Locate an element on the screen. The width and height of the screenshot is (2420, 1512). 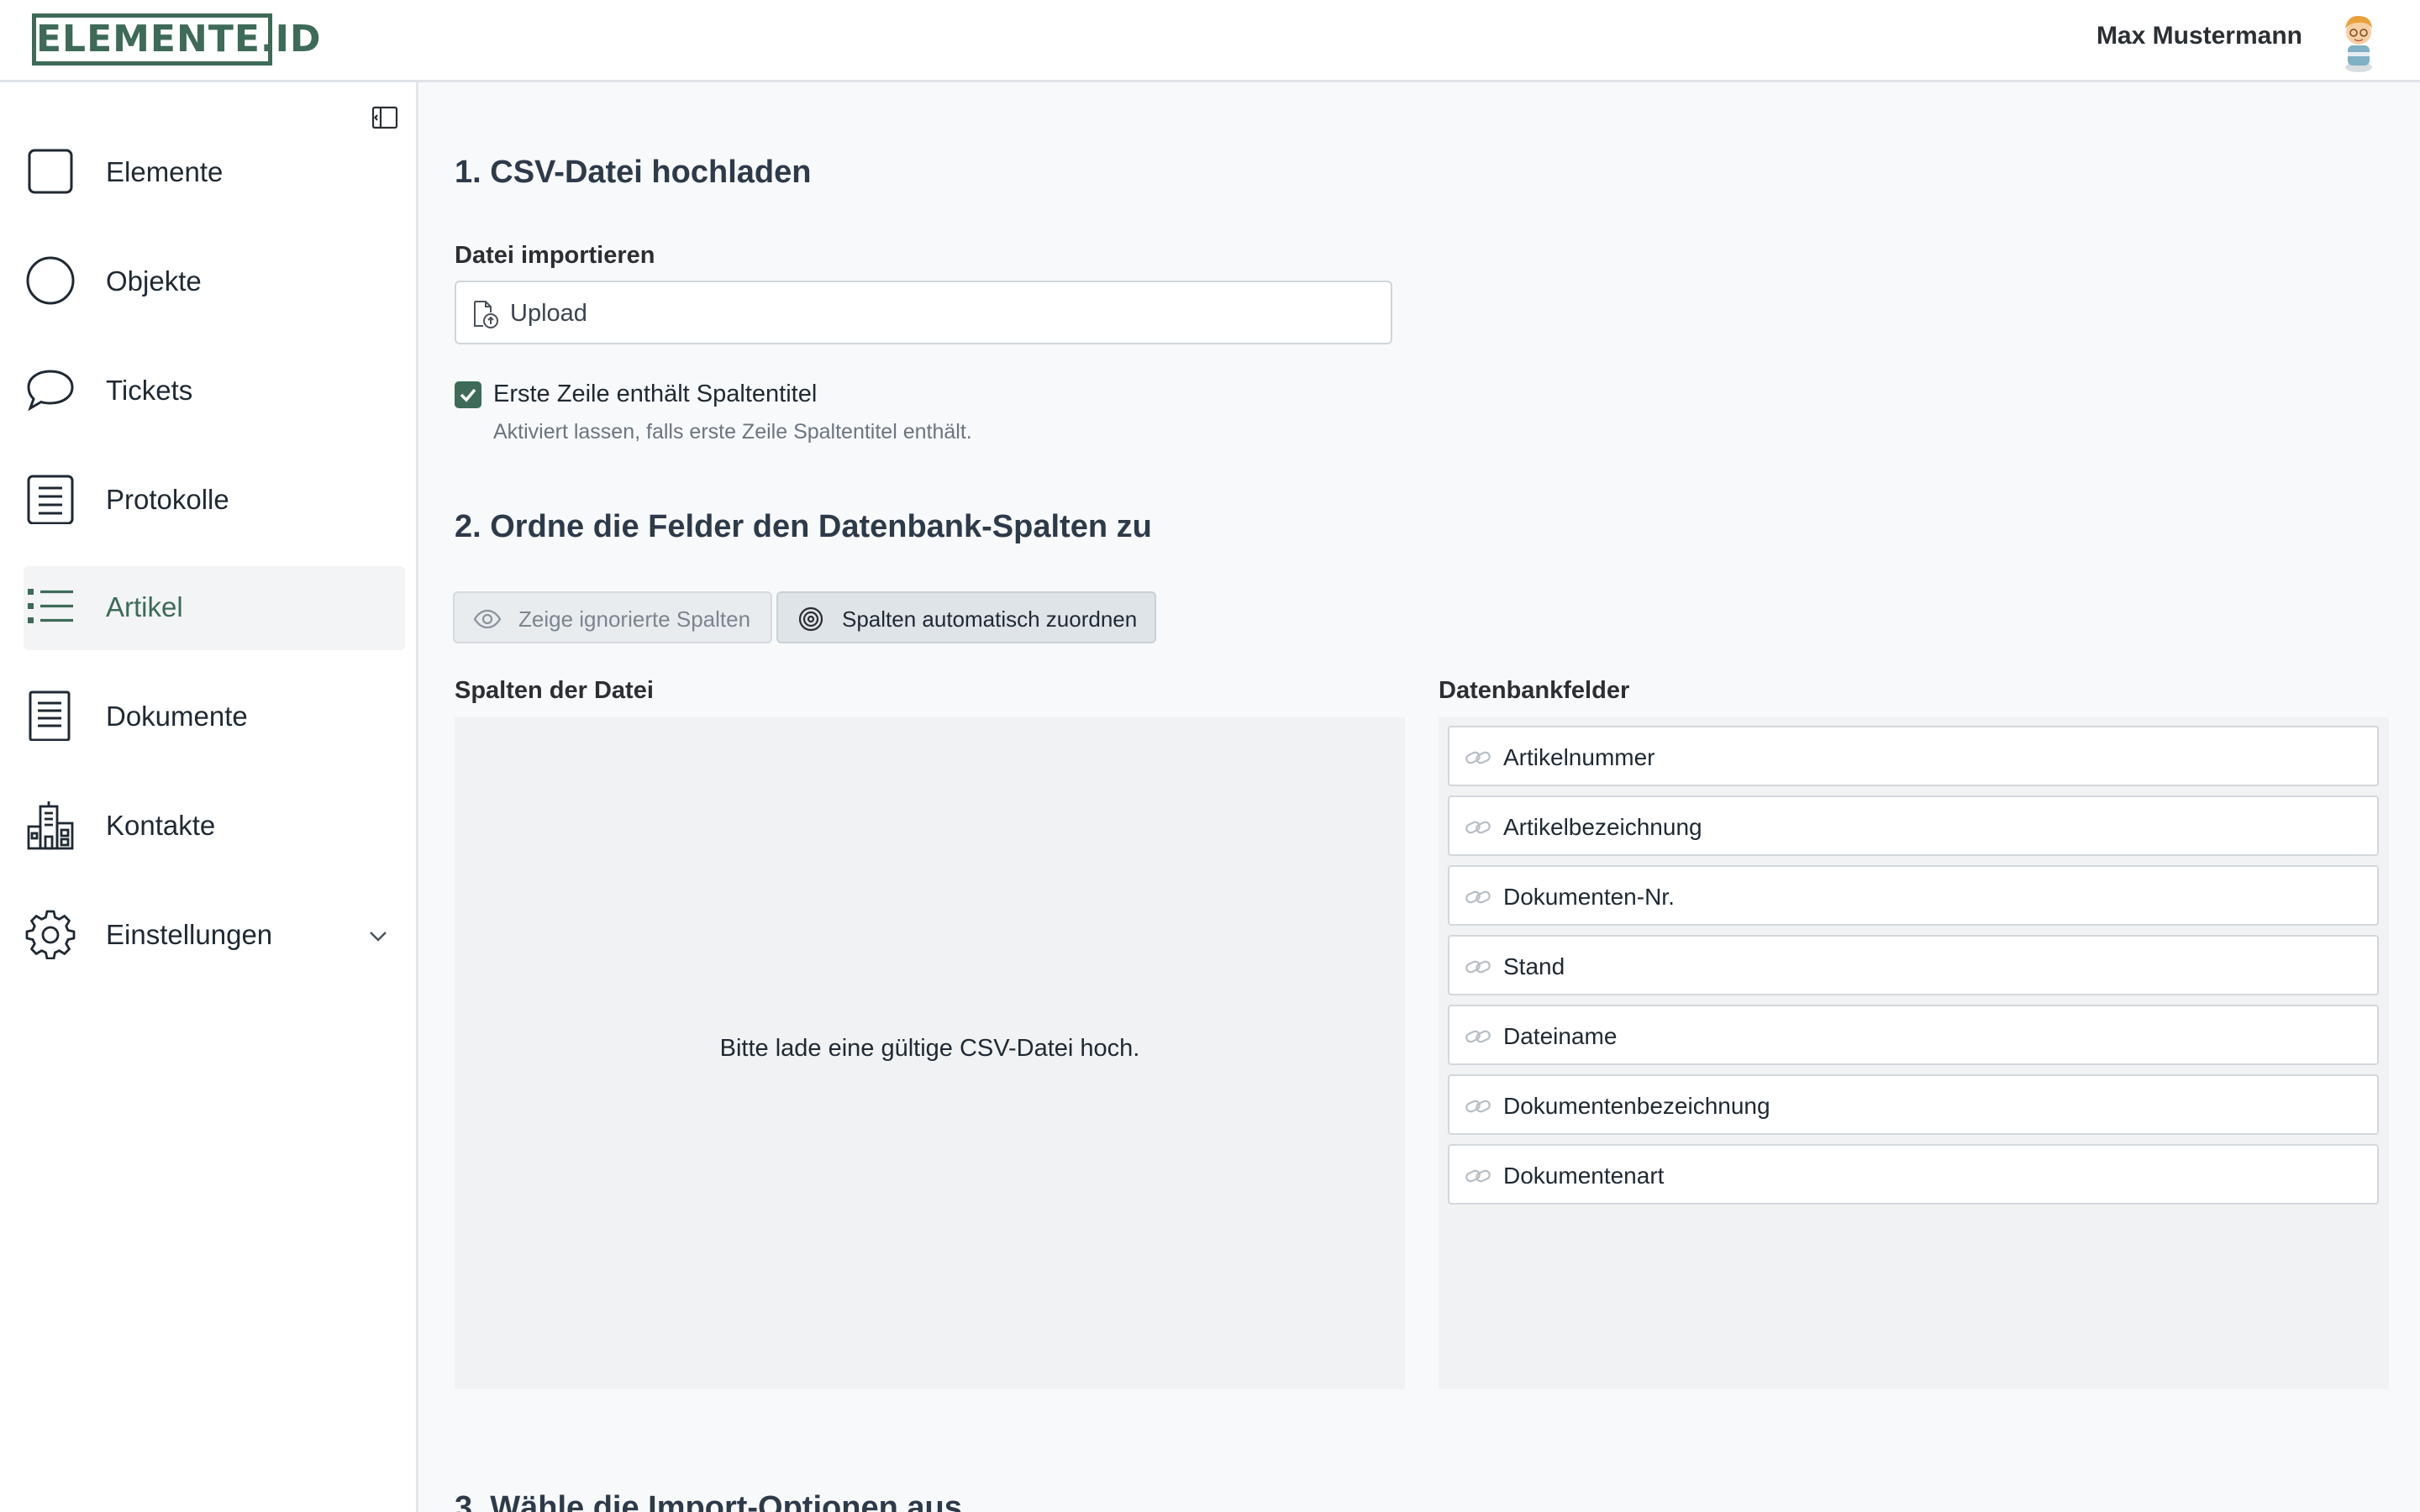
document-icon is located at coordinates (51, 716).